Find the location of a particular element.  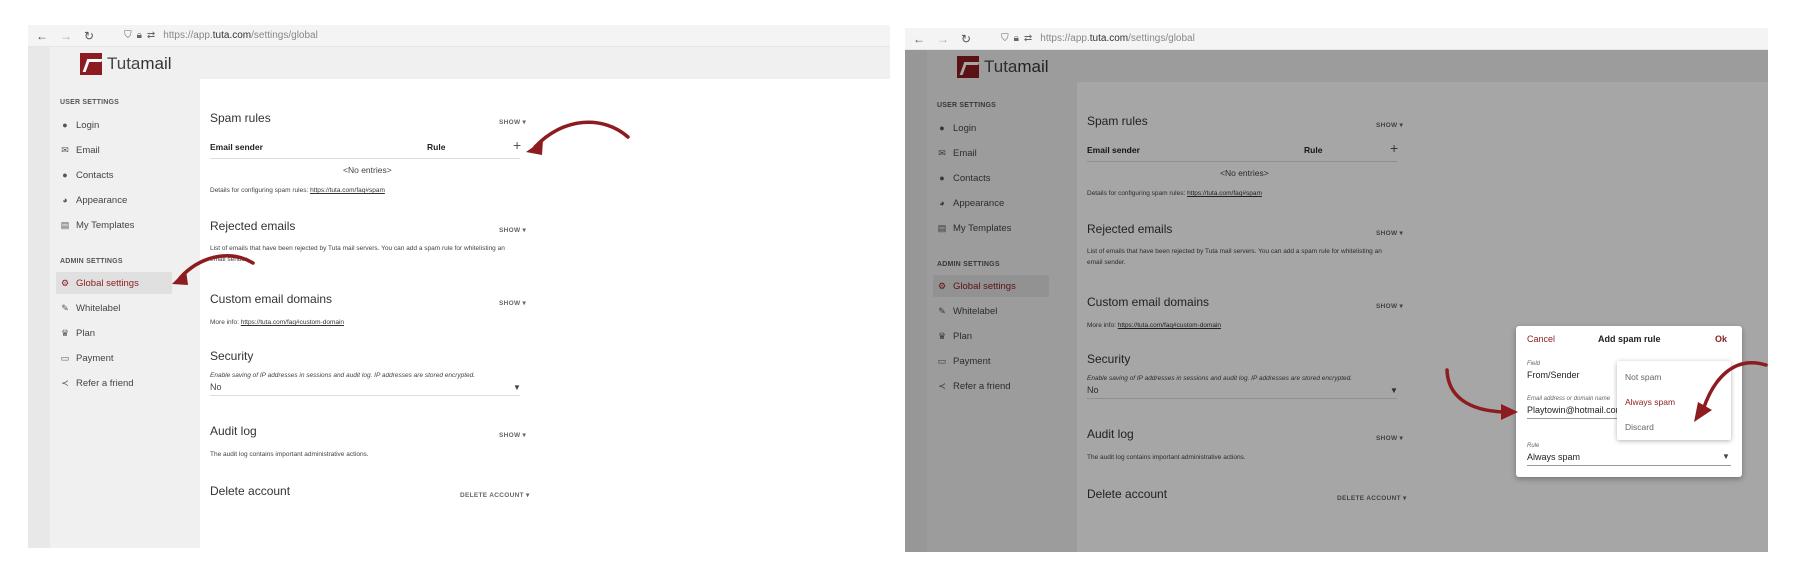

delete-title: Delete account is located at coordinates (250, 491).